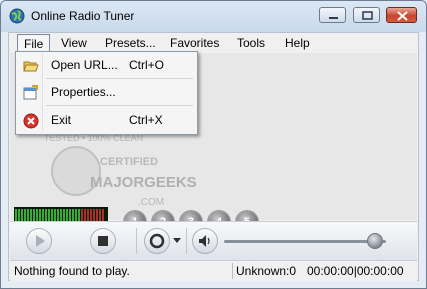 The height and width of the screenshot is (289, 427). I want to click on minimize-icon, so click(333, 18).